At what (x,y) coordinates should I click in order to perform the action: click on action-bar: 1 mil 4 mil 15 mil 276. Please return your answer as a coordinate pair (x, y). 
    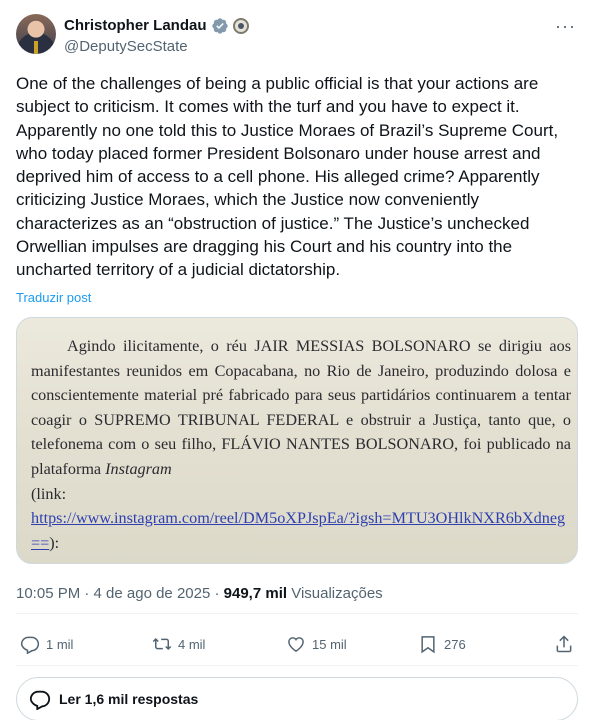
    Looking at the image, I should click on (297, 645).